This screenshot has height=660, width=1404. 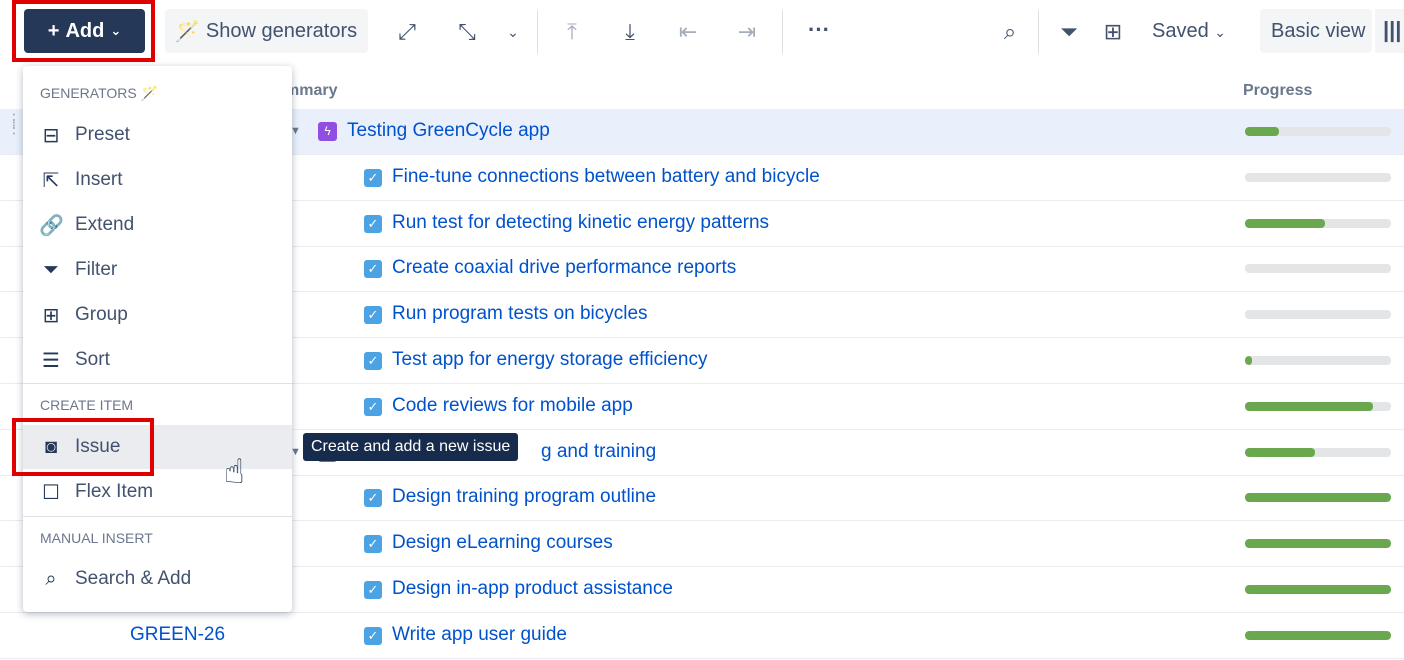 What do you see at coordinates (1316, 31) in the screenshot?
I see `basic-view-button: Basic view` at bounding box center [1316, 31].